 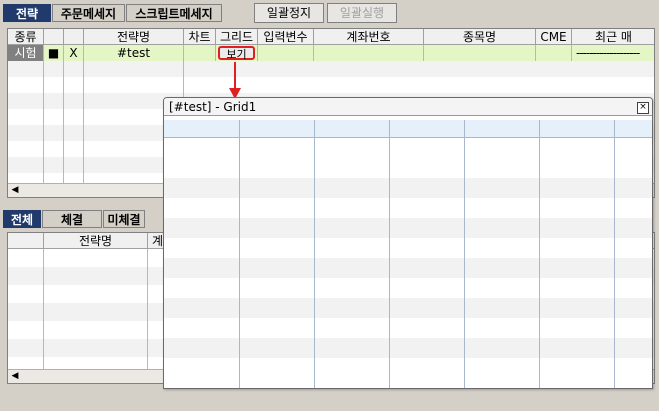 I want to click on tab-all: 전체, so click(x=22, y=219).